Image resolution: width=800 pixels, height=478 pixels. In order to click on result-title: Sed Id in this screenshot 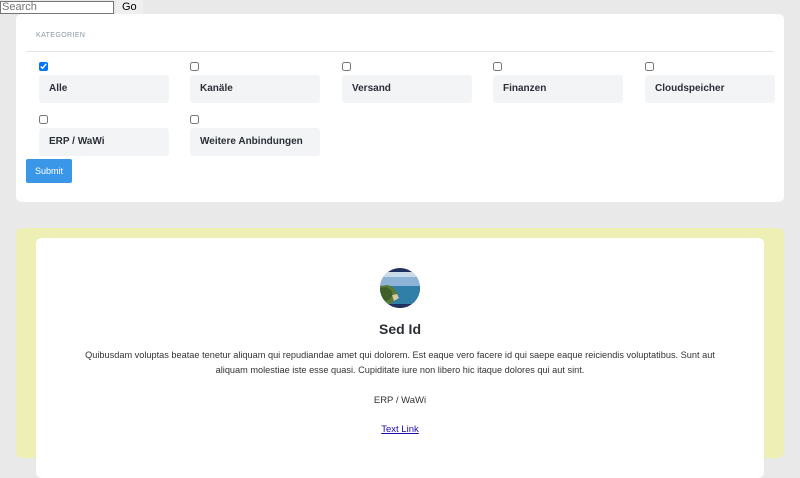, I will do `click(399, 329)`.